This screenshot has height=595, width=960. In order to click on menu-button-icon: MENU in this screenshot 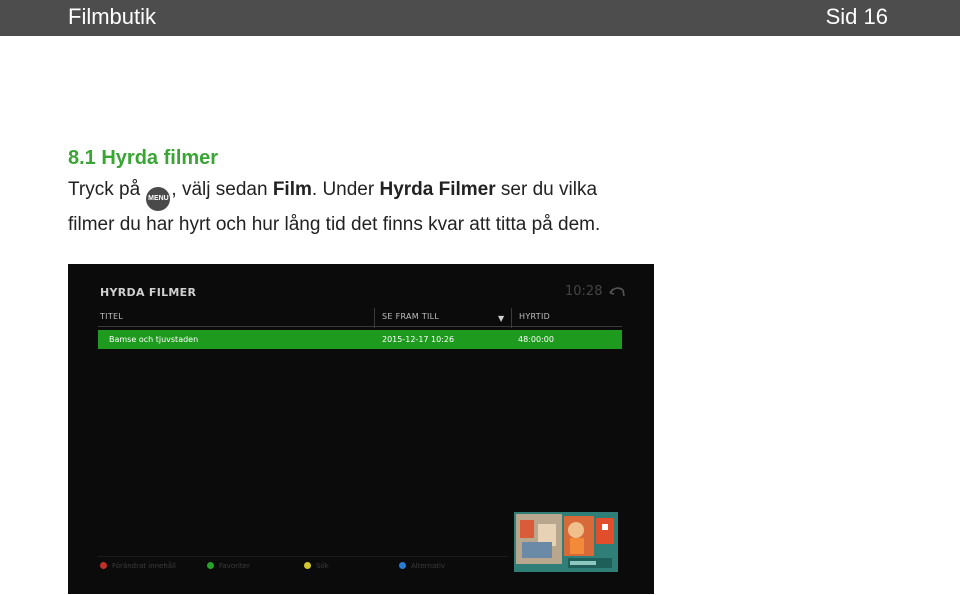, I will do `click(158, 199)`.